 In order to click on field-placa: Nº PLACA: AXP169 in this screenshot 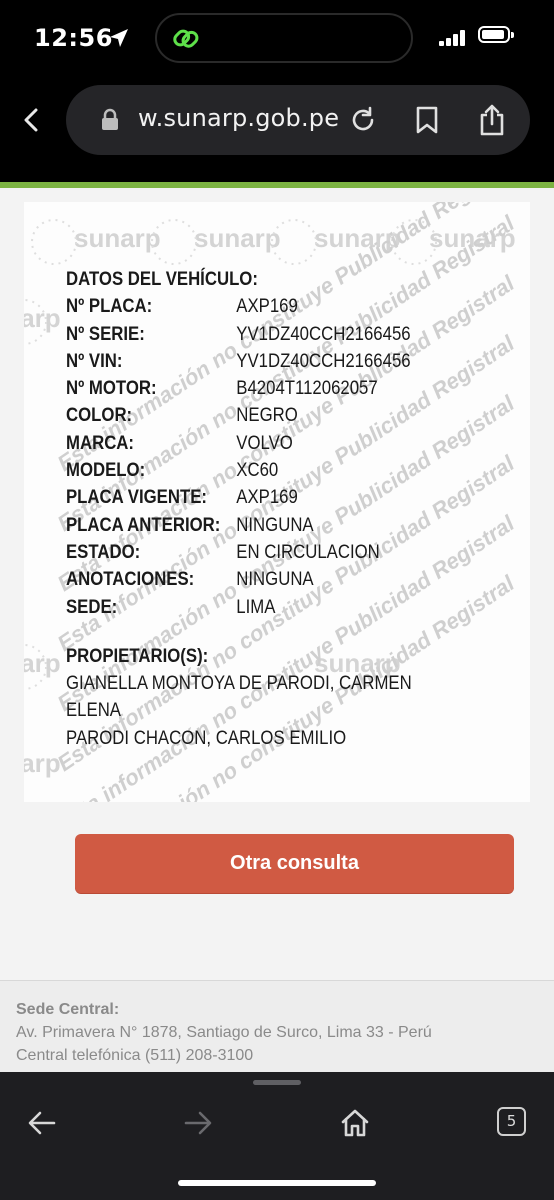, I will do `click(255, 306)`.